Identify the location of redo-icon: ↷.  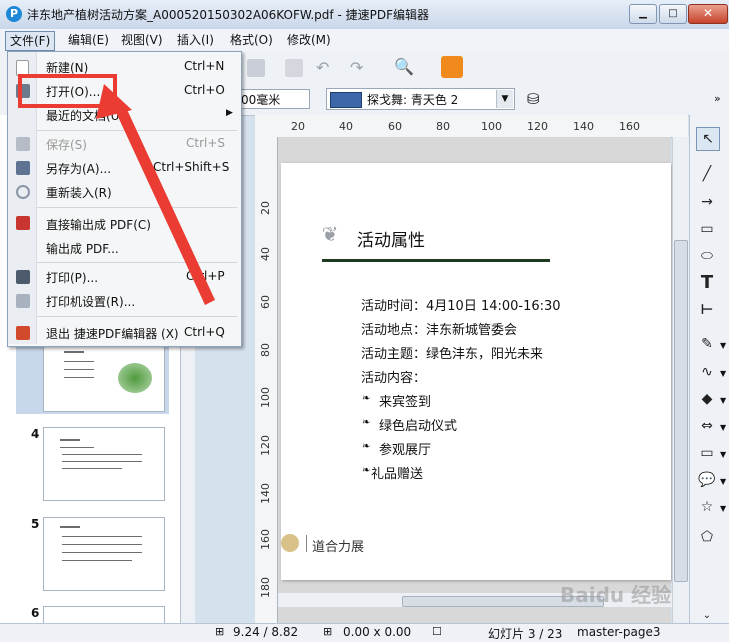
(356, 67).